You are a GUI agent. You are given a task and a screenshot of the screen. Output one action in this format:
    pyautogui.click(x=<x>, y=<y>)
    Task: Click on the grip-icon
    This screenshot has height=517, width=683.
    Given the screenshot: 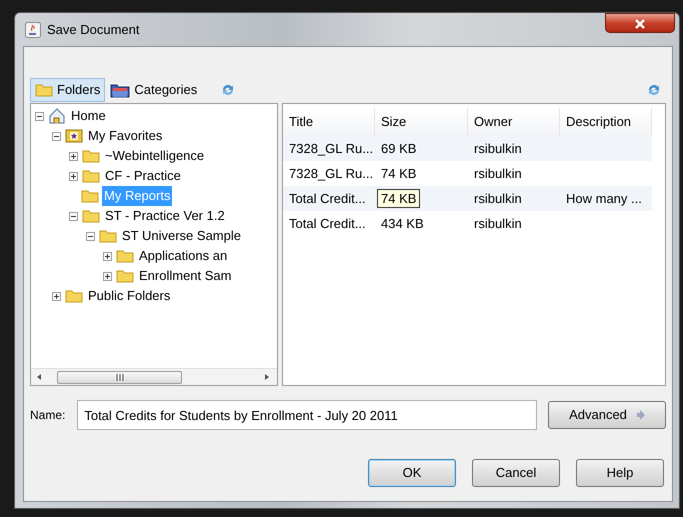 What is the action you would take?
    pyautogui.click(x=120, y=377)
    